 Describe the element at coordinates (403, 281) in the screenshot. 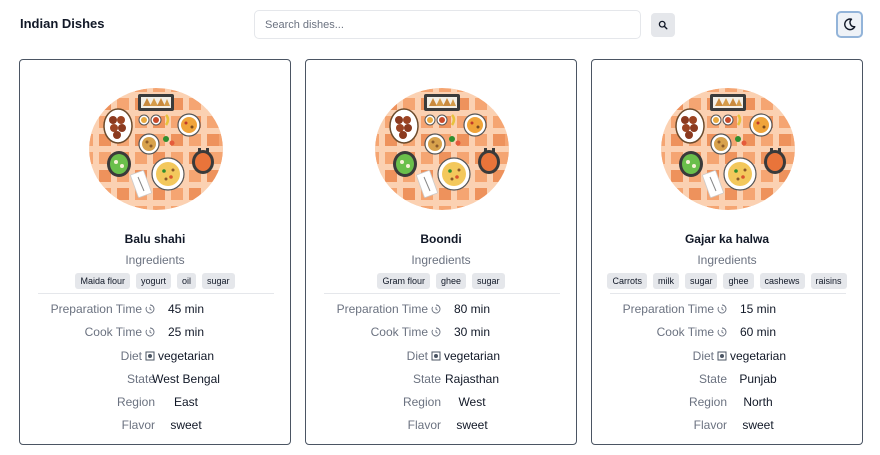

I see `ingredient-tag: Gram flour` at that location.